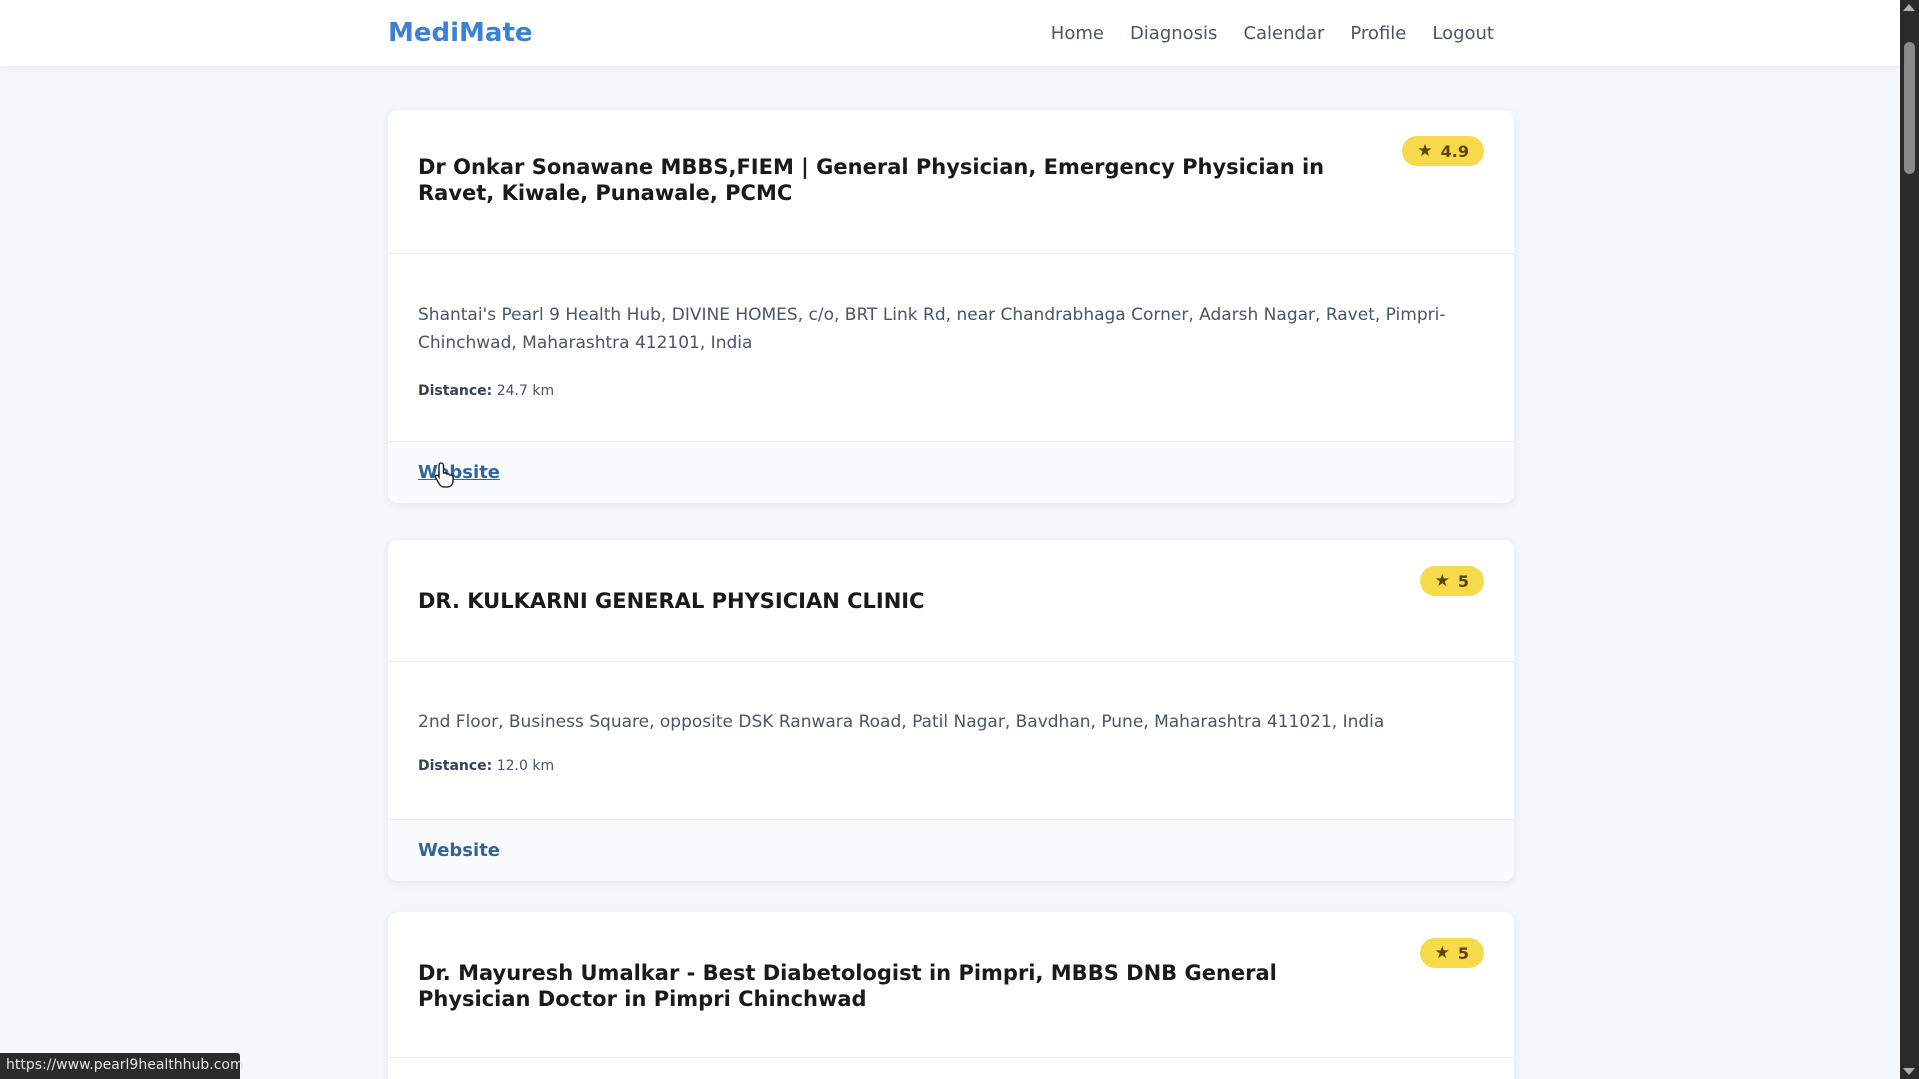 The width and height of the screenshot is (1919, 1079). What do you see at coordinates (671, 601) in the screenshot?
I see `doctor-name: DR. KULKARNI GENERAL PHYSICIAN CLINIC` at bounding box center [671, 601].